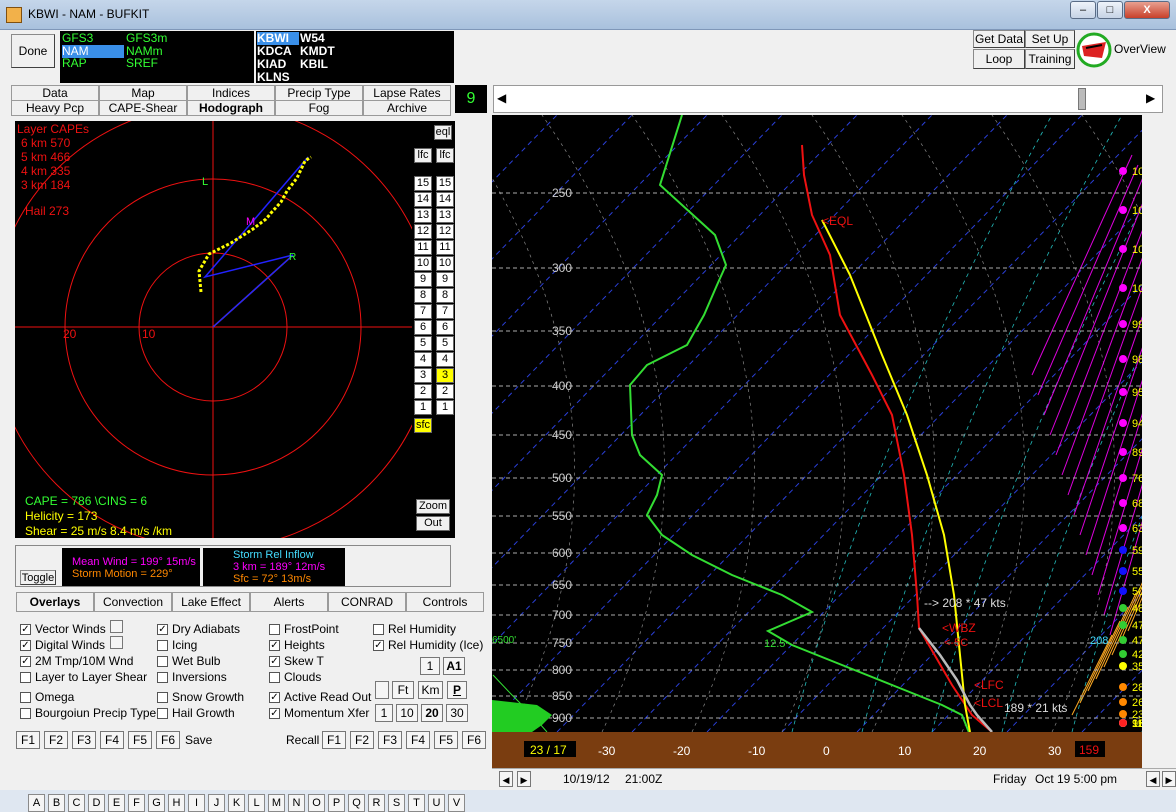  I want to click on scroll-thumb, so click(1082, 99).